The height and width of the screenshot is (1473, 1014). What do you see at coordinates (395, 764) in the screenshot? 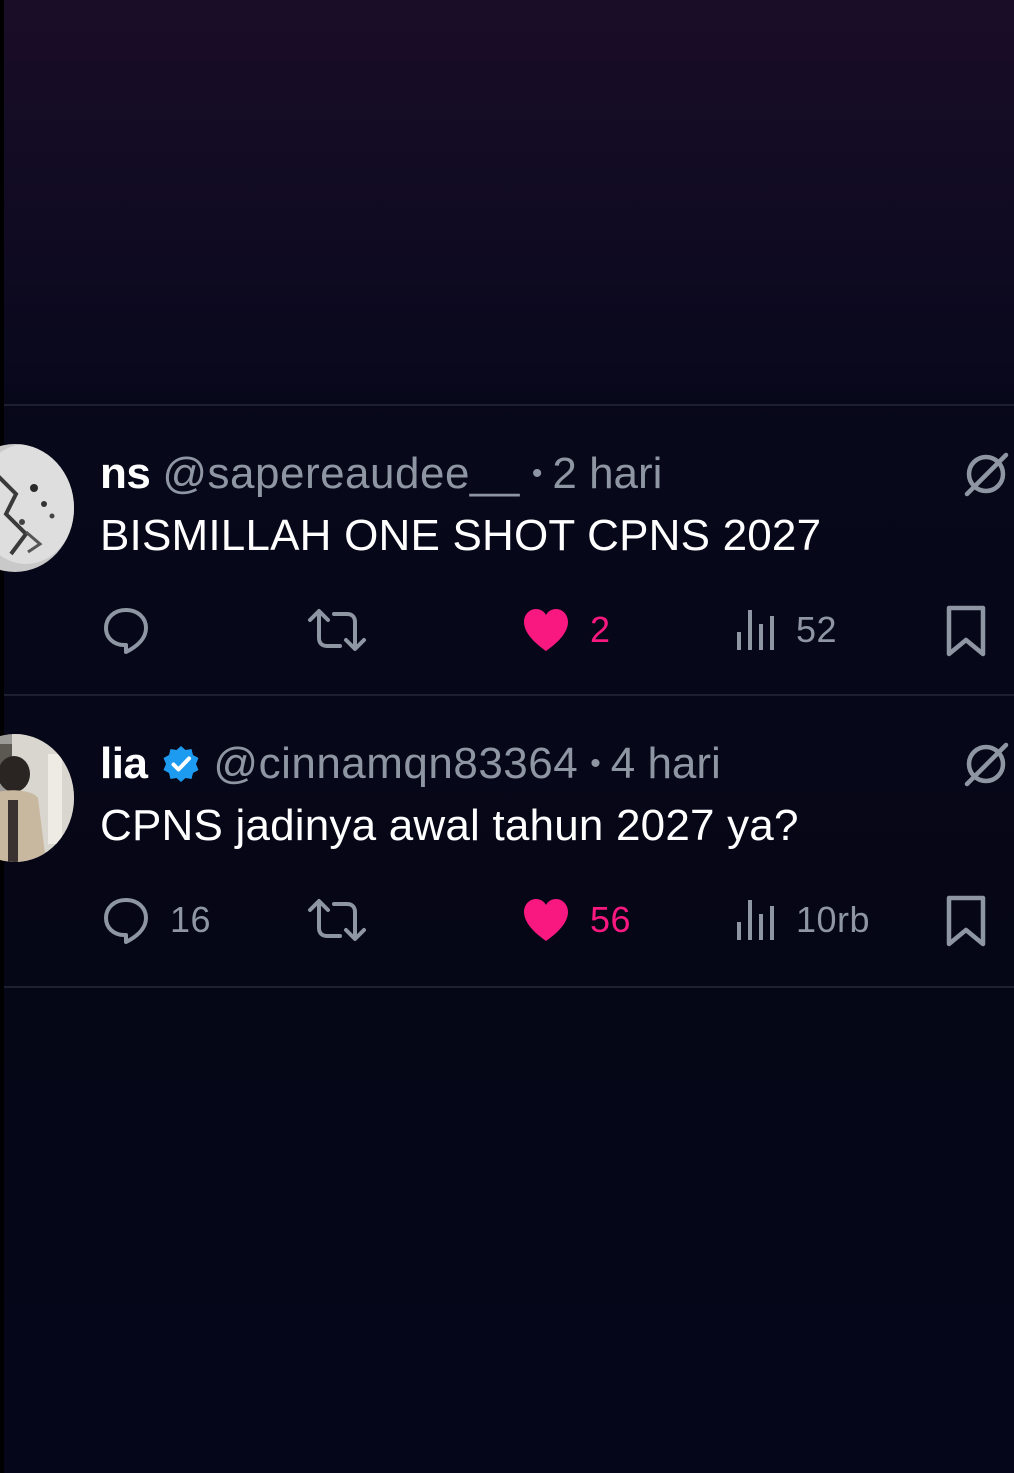
I see `handle: @cinnamqn83364` at bounding box center [395, 764].